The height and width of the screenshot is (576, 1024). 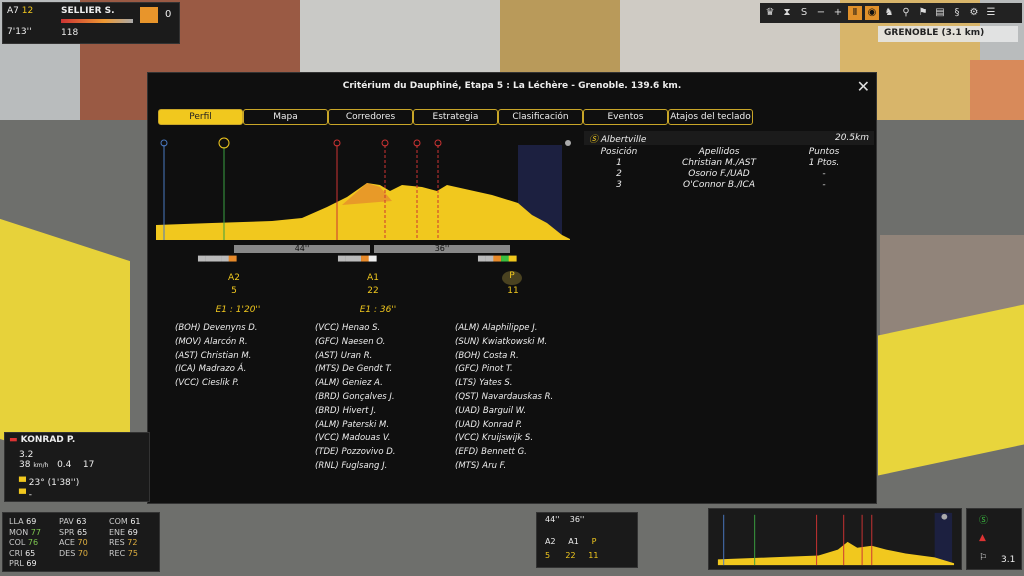 What do you see at coordinates (216, 343) in the screenshot?
I see `rider-entry: (MOV) Alarcón R.` at bounding box center [216, 343].